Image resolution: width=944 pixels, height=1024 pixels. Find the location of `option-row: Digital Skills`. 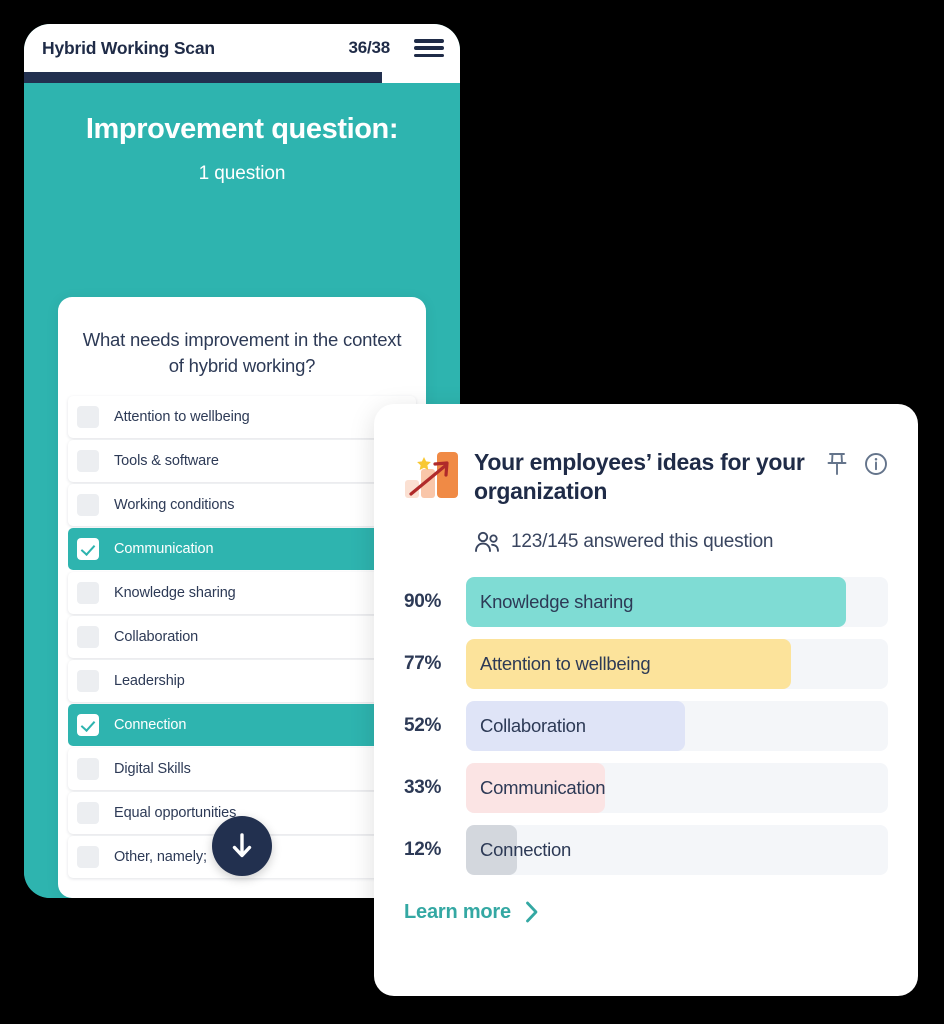

option-row: Digital Skills is located at coordinates (242, 768).